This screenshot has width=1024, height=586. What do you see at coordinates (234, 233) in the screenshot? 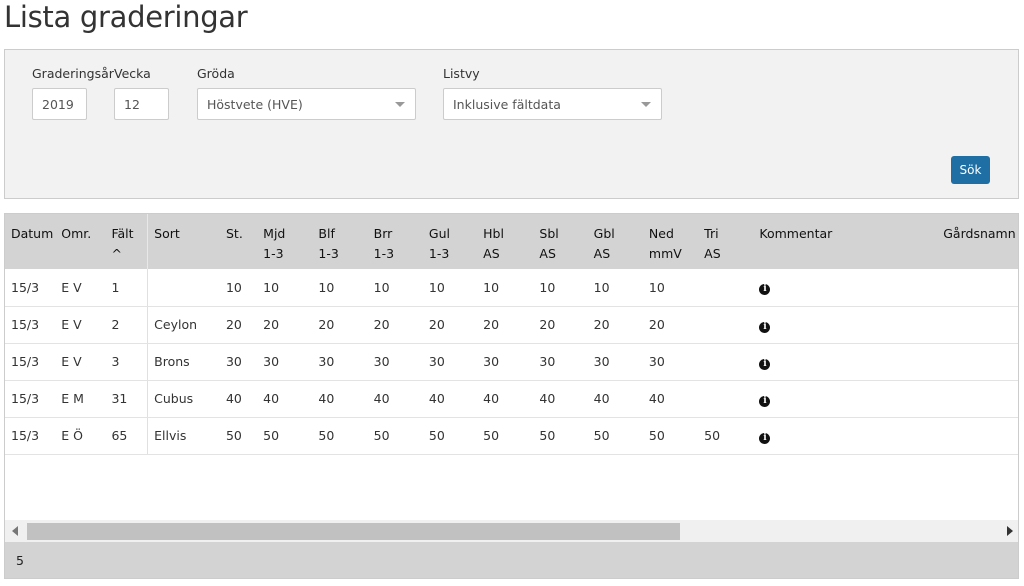
I see `column-header-label: St.` at bounding box center [234, 233].